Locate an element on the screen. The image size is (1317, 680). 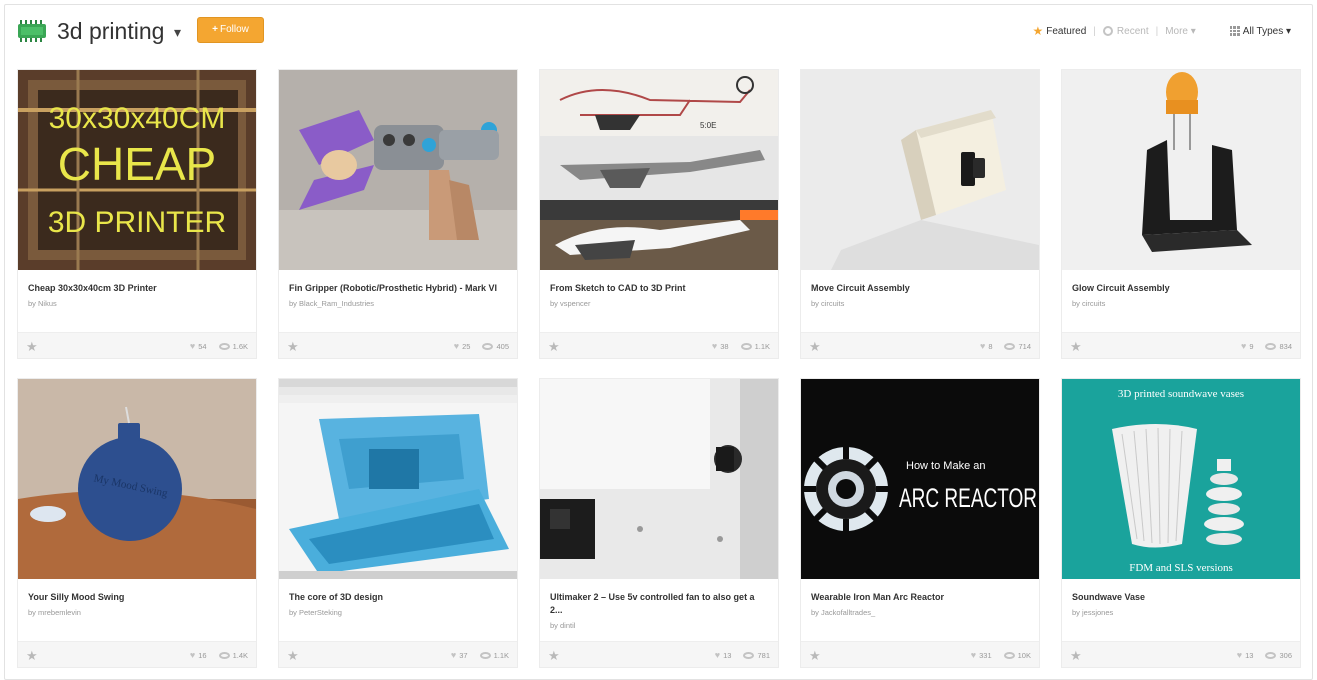
follow-label: Follow is located at coordinates (234, 29).